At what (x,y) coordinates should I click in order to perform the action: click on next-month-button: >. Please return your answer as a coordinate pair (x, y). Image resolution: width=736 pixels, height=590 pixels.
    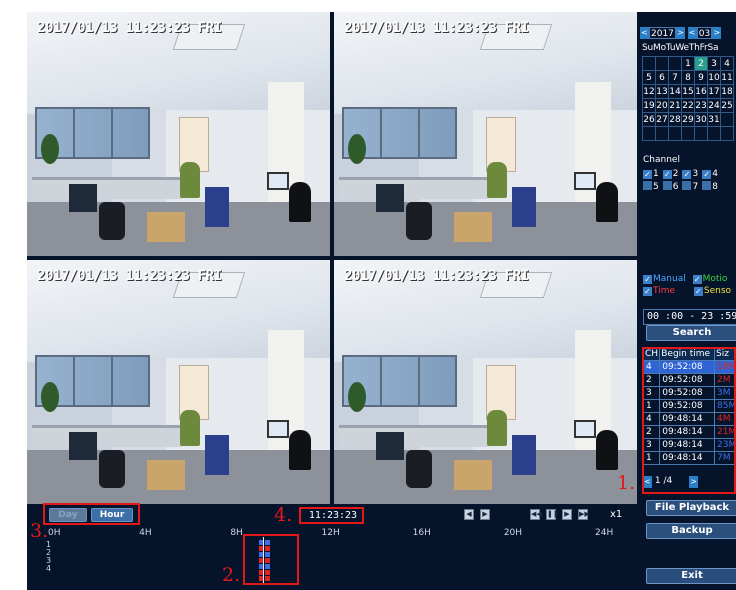
    Looking at the image, I should click on (717, 33).